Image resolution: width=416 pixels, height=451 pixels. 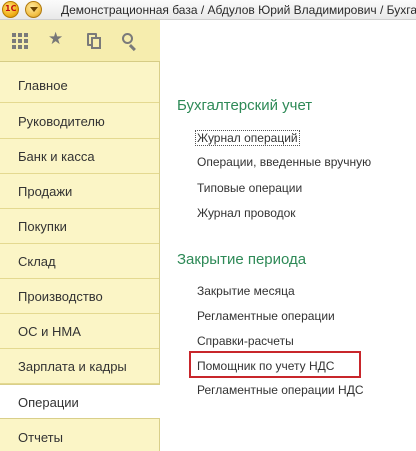 I want to click on section-item-label: Руководителю, so click(x=61, y=121).